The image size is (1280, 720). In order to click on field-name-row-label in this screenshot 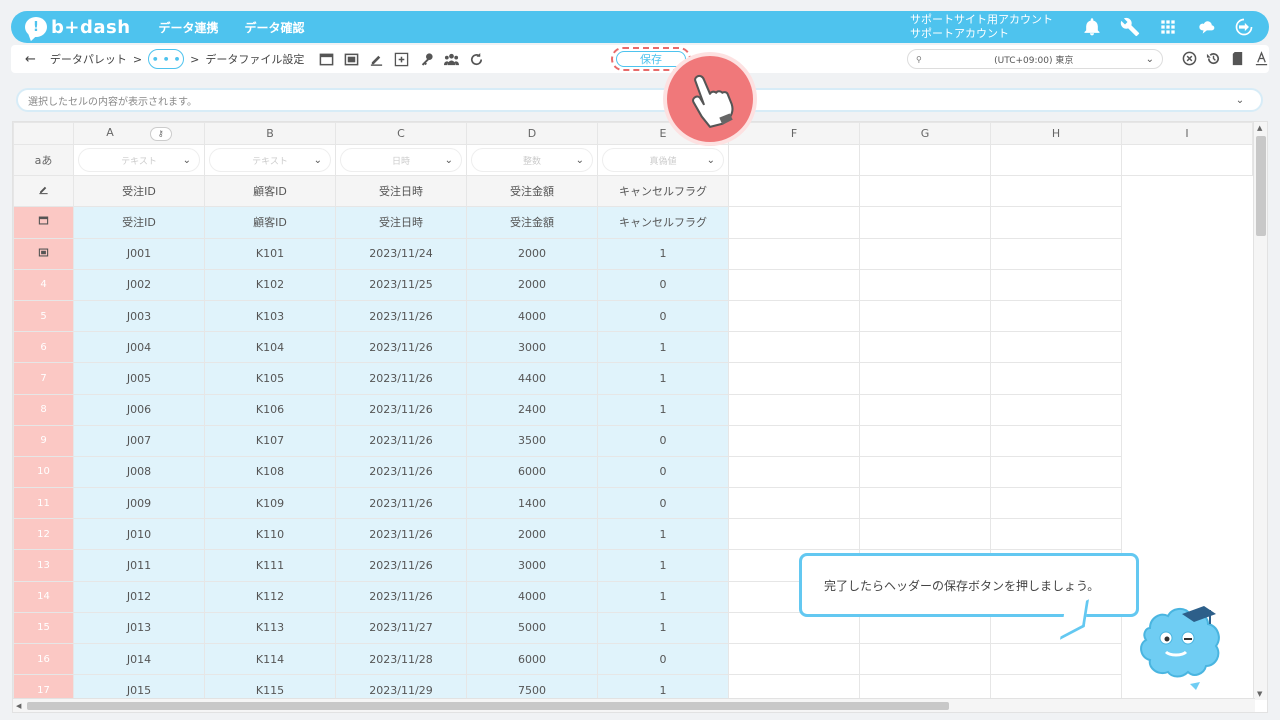, I will do `click(43, 191)`.